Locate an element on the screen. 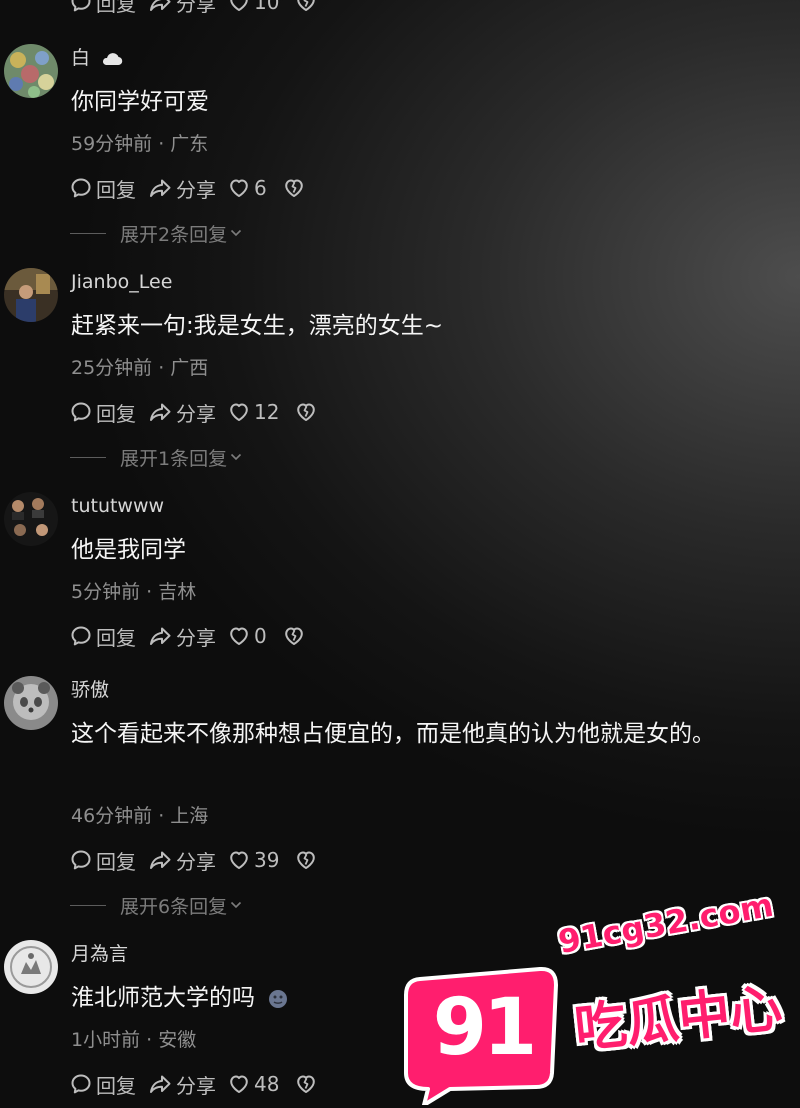 The height and width of the screenshot is (1108, 800). previous-comment-actions: 回复 分享 10 is located at coordinates (400, 10).